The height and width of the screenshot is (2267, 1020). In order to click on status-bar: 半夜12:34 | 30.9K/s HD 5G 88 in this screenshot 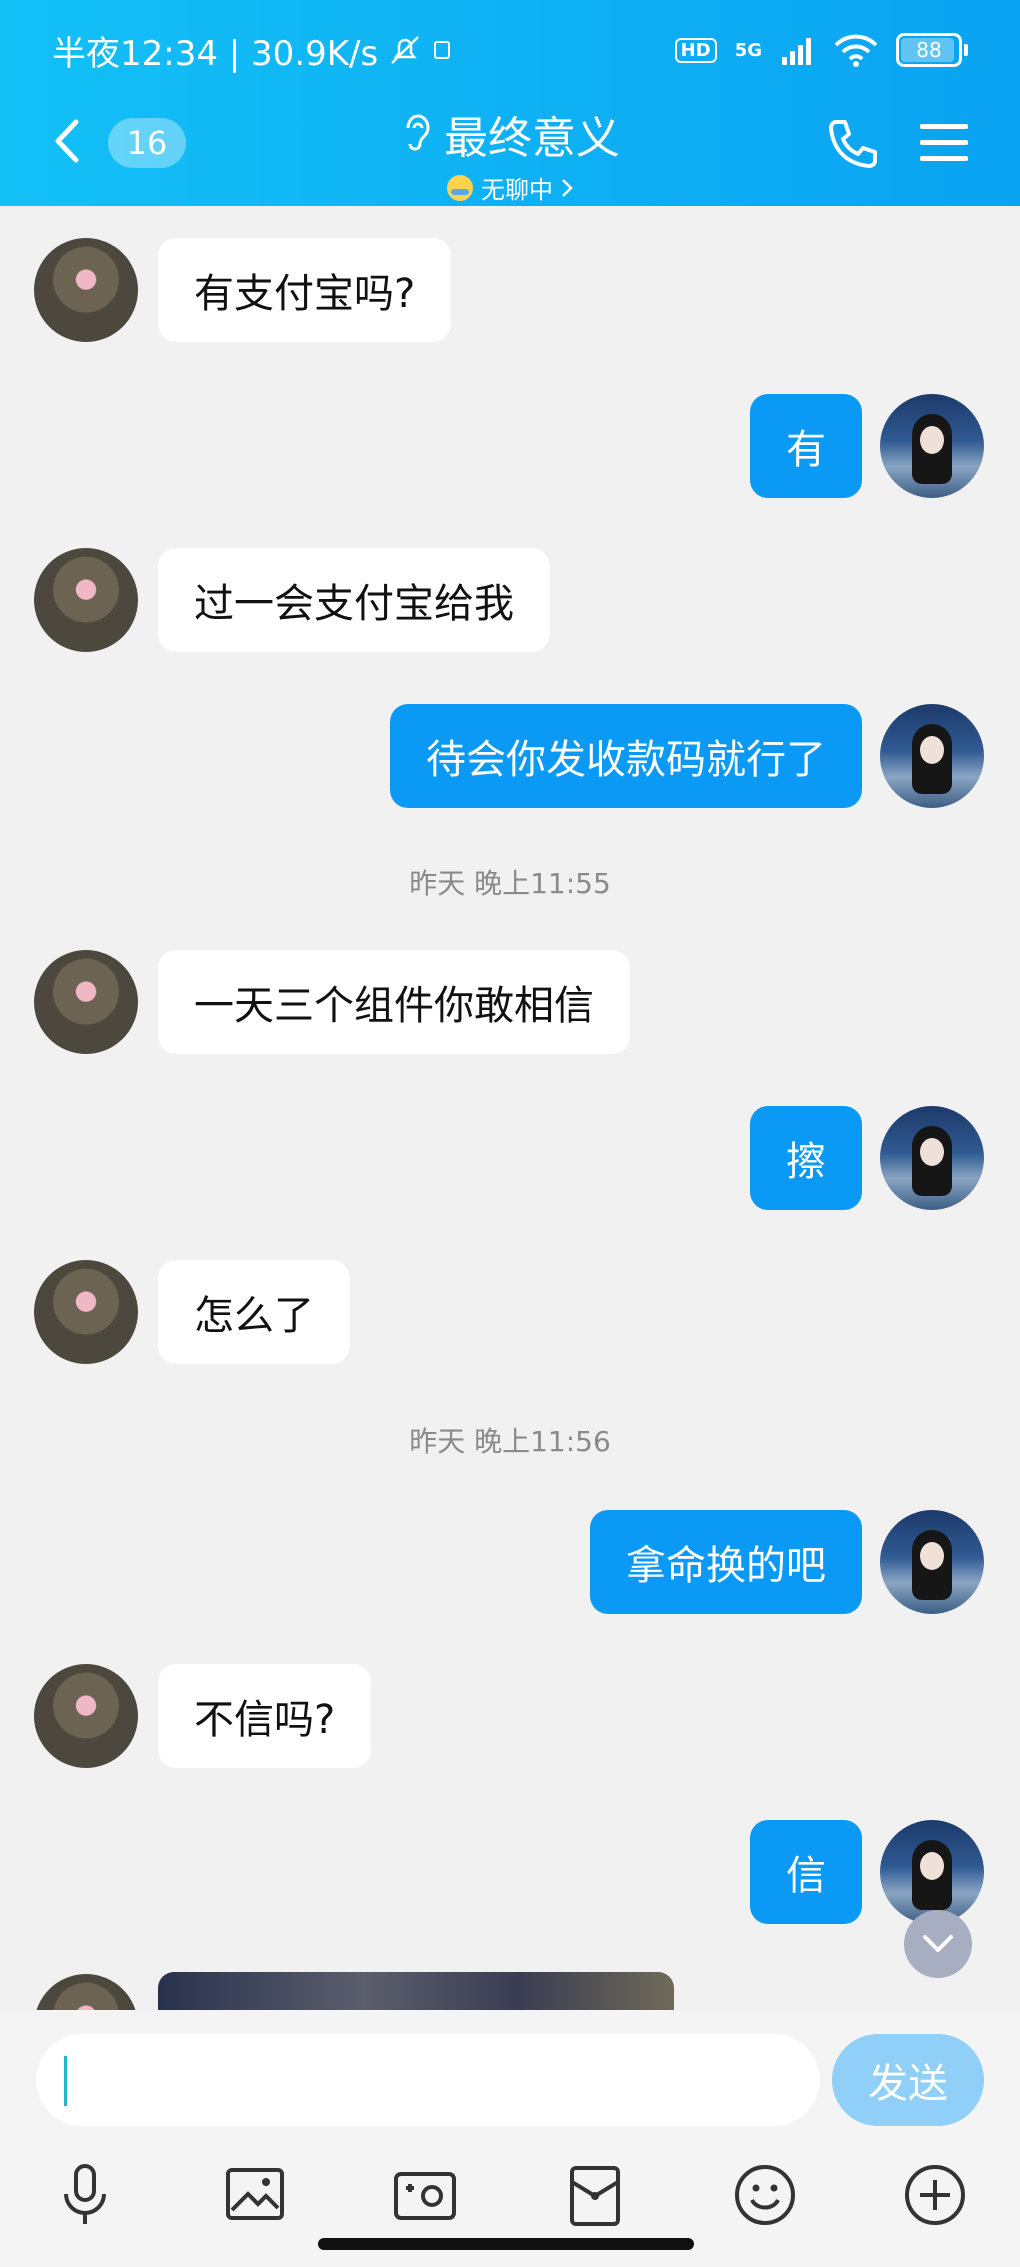, I will do `click(510, 50)`.